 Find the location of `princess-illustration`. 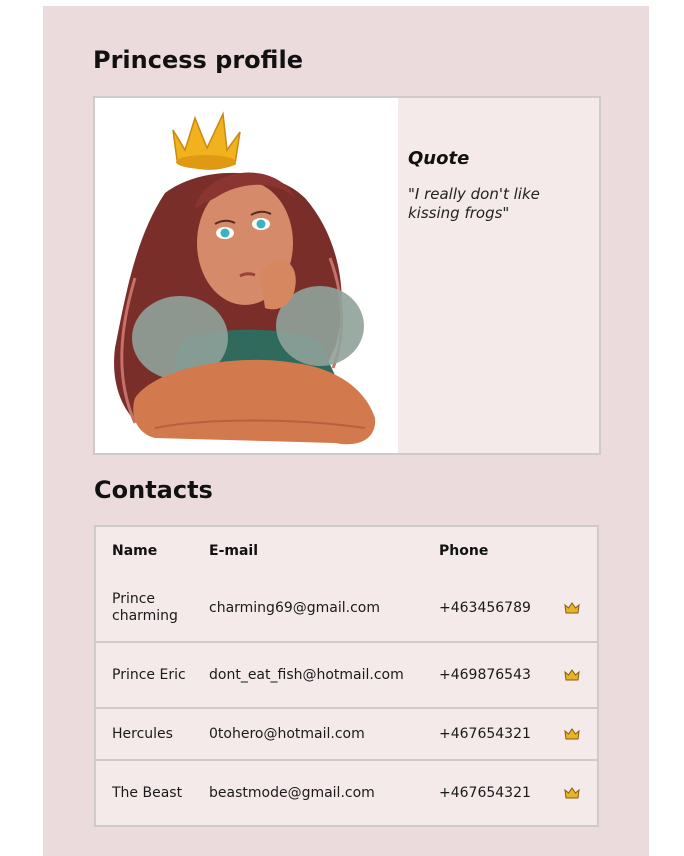

princess-illustration is located at coordinates (245, 278).